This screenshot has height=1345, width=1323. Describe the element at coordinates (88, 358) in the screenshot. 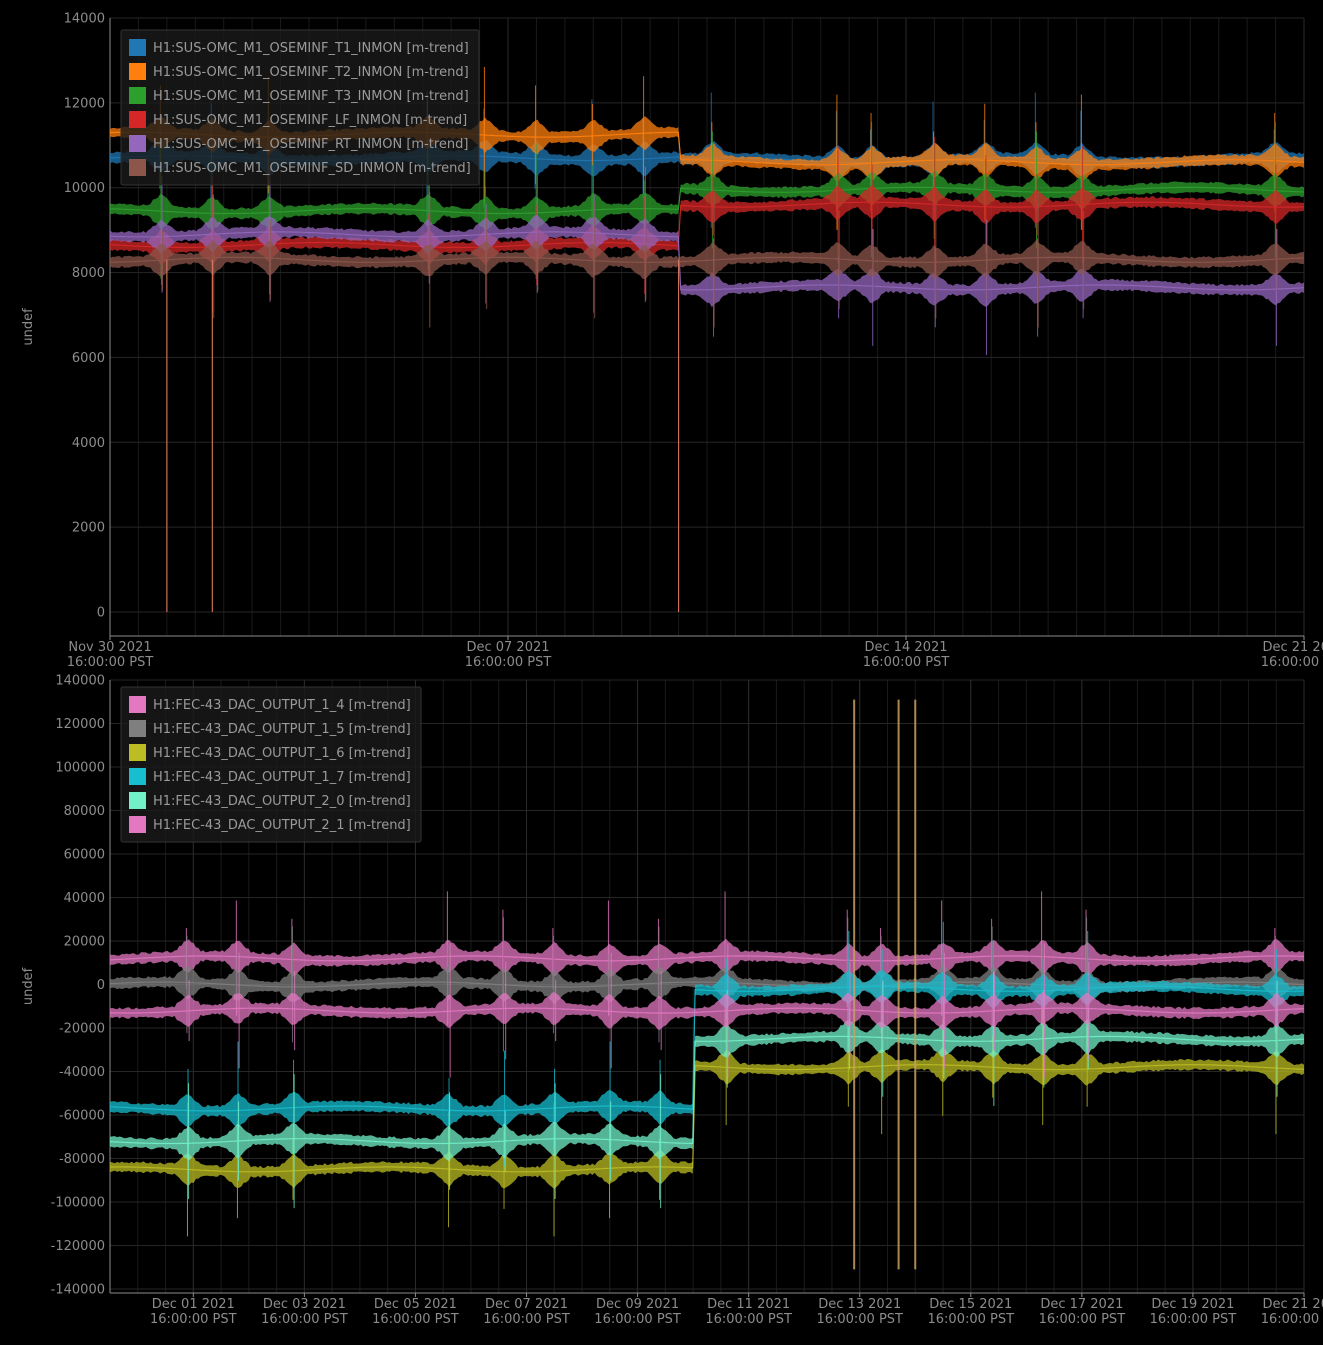

I see `y-tick-label: 6000` at that location.